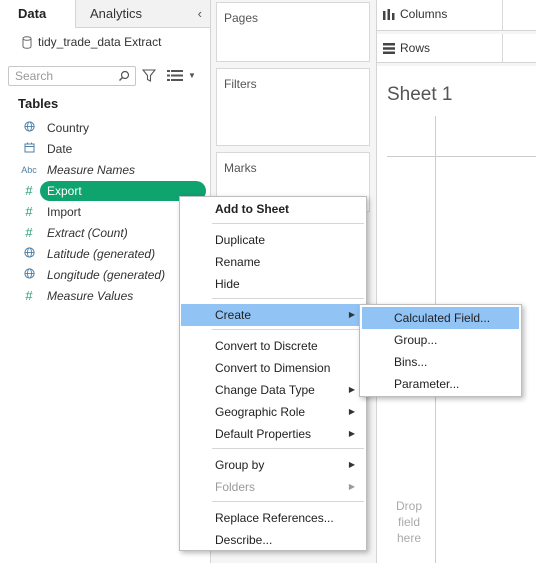 This screenshot has width=536, height=563. What do you see at coordinates (456, 15) in the screenshot?
I see `columns-shelf: Columns` at bounding box center [456, 15].